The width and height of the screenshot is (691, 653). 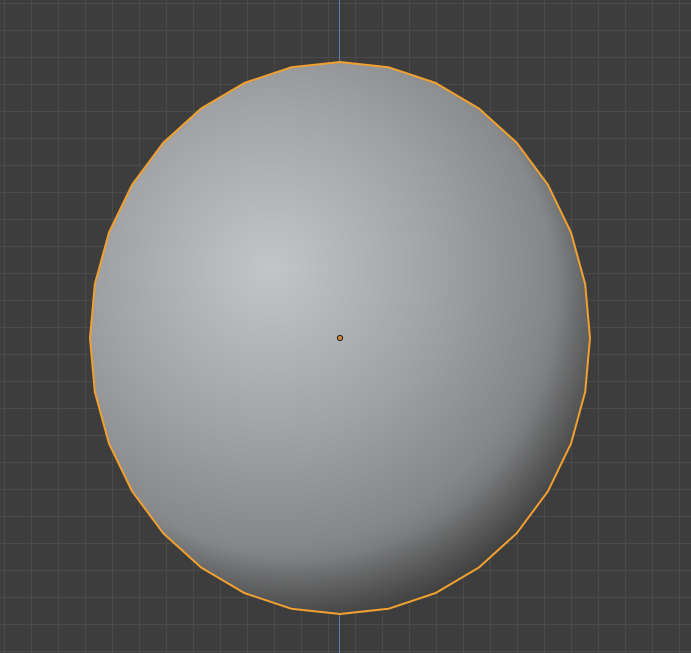 What do you see at coordinates (340, 338) in the screenshot?
I see `object-origin-dot` at bounding box center [340, 338].